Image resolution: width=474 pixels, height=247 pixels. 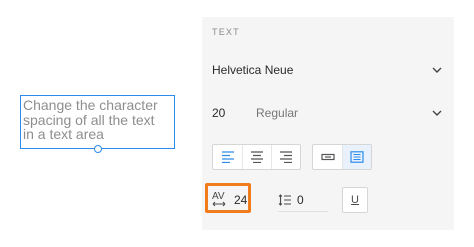 What do you see at coordinates (98, 149) in the screenshot?
I see `resize-handle` at bounding box center [98, 149].